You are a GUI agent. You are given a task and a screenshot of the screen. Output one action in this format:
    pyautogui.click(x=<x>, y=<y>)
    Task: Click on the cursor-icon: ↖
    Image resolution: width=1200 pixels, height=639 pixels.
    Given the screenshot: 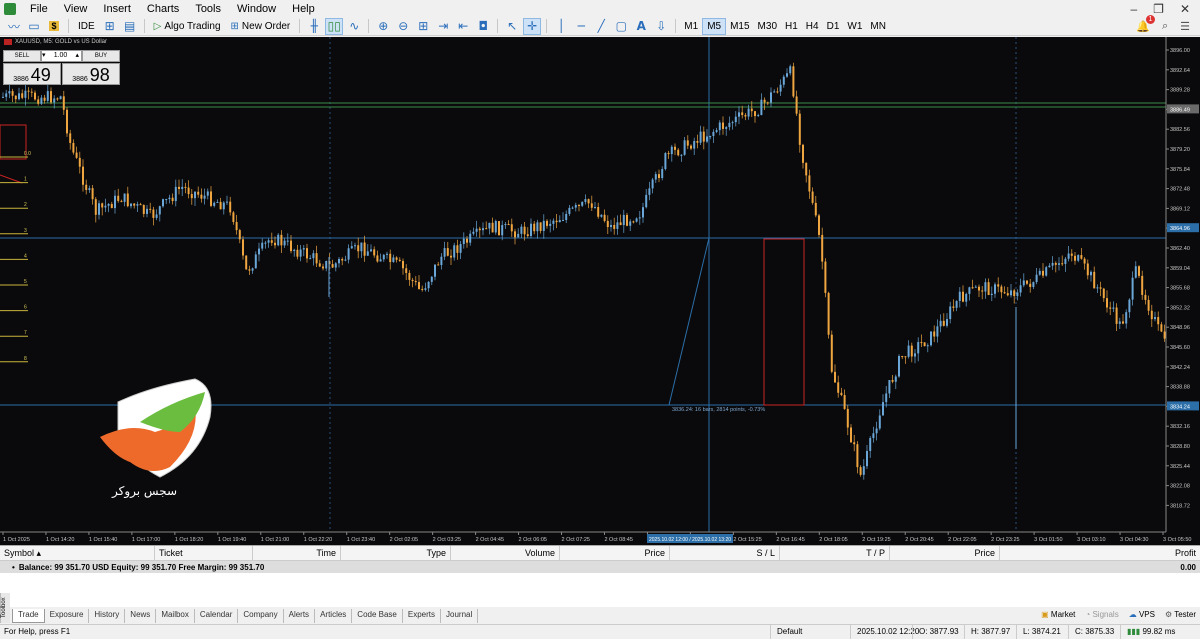 What is the action you would take?
    pyautogui.click(x=512, y=26)
    